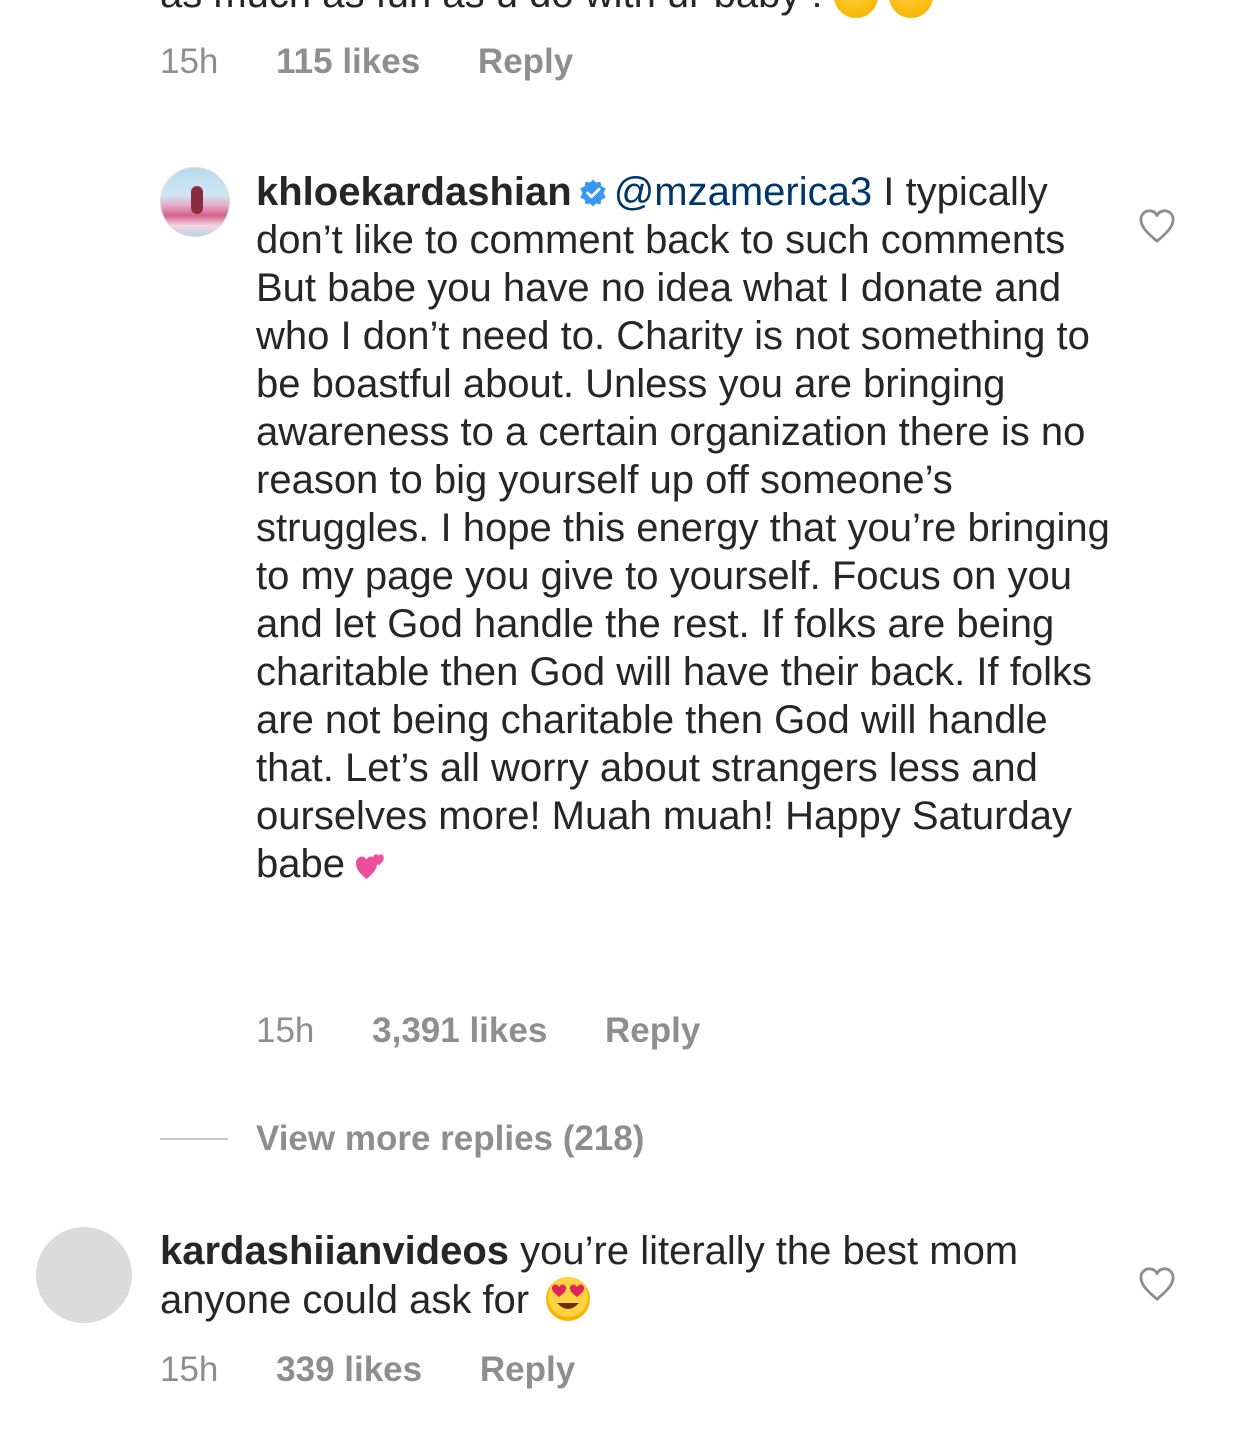 The image size is (1242, 1452). I want to click on smiling-face-icon, so click(855, 9).